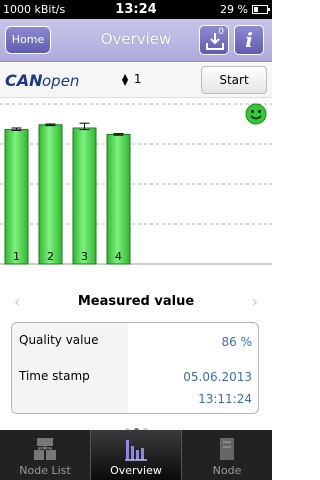 The height and width of the screenshot is (480, 320). I want to click on logo-text-can: CAN, so click(24, 80).